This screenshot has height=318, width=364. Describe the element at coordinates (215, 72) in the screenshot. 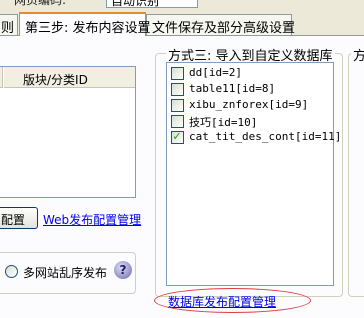

I see `list-item-label: dd[id=2]` at that location.